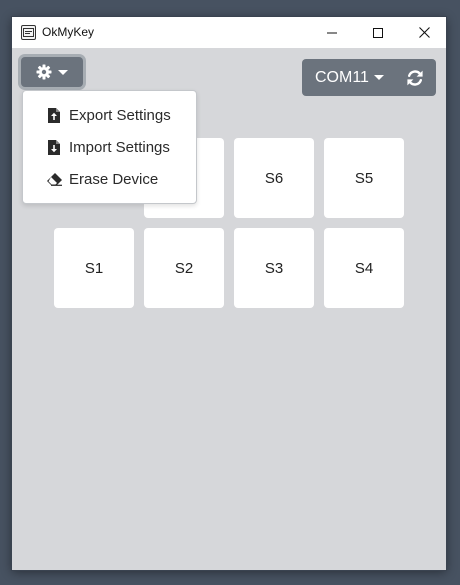  What do you see at coordinates (68, 32) in the screenshot?
I see `window-title: OkMyKey` at bounding box center [68, 32].